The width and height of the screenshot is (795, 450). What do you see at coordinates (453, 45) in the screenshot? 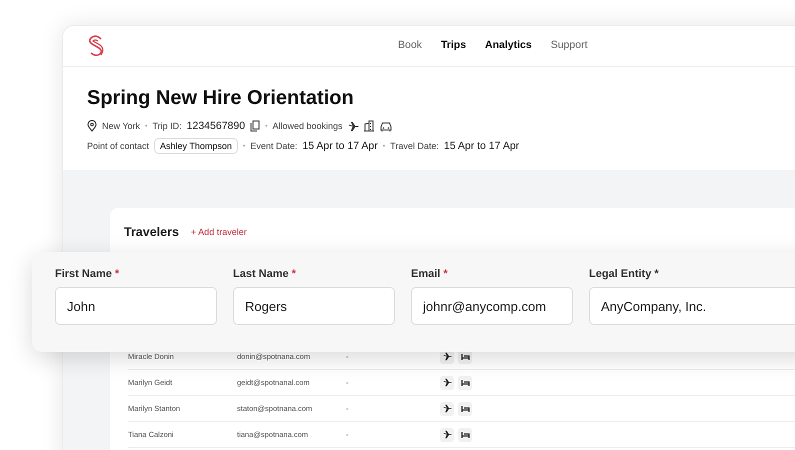
I see `nav-tab: Trips` at bounding box center [453, 45].